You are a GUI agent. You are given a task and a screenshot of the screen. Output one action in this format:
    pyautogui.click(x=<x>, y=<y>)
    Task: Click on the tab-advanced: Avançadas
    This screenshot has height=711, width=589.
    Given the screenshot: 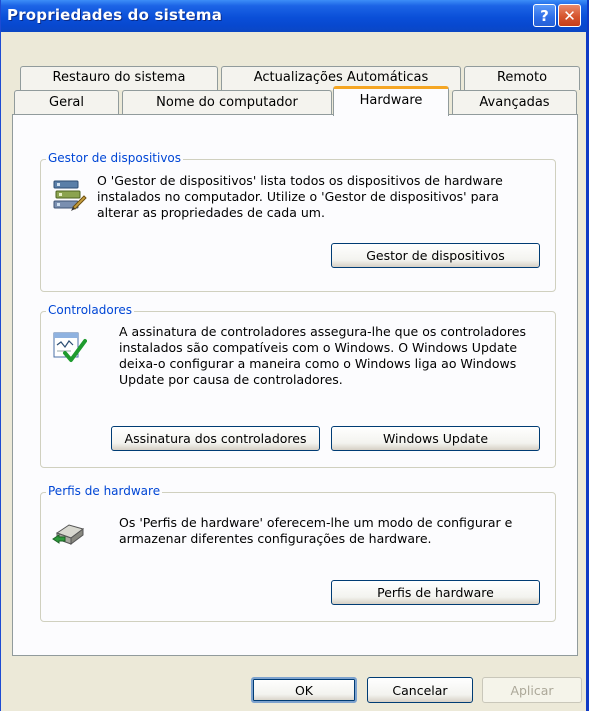 What is the action you would take?
    pyautogui.click(x=514, y=102)
    